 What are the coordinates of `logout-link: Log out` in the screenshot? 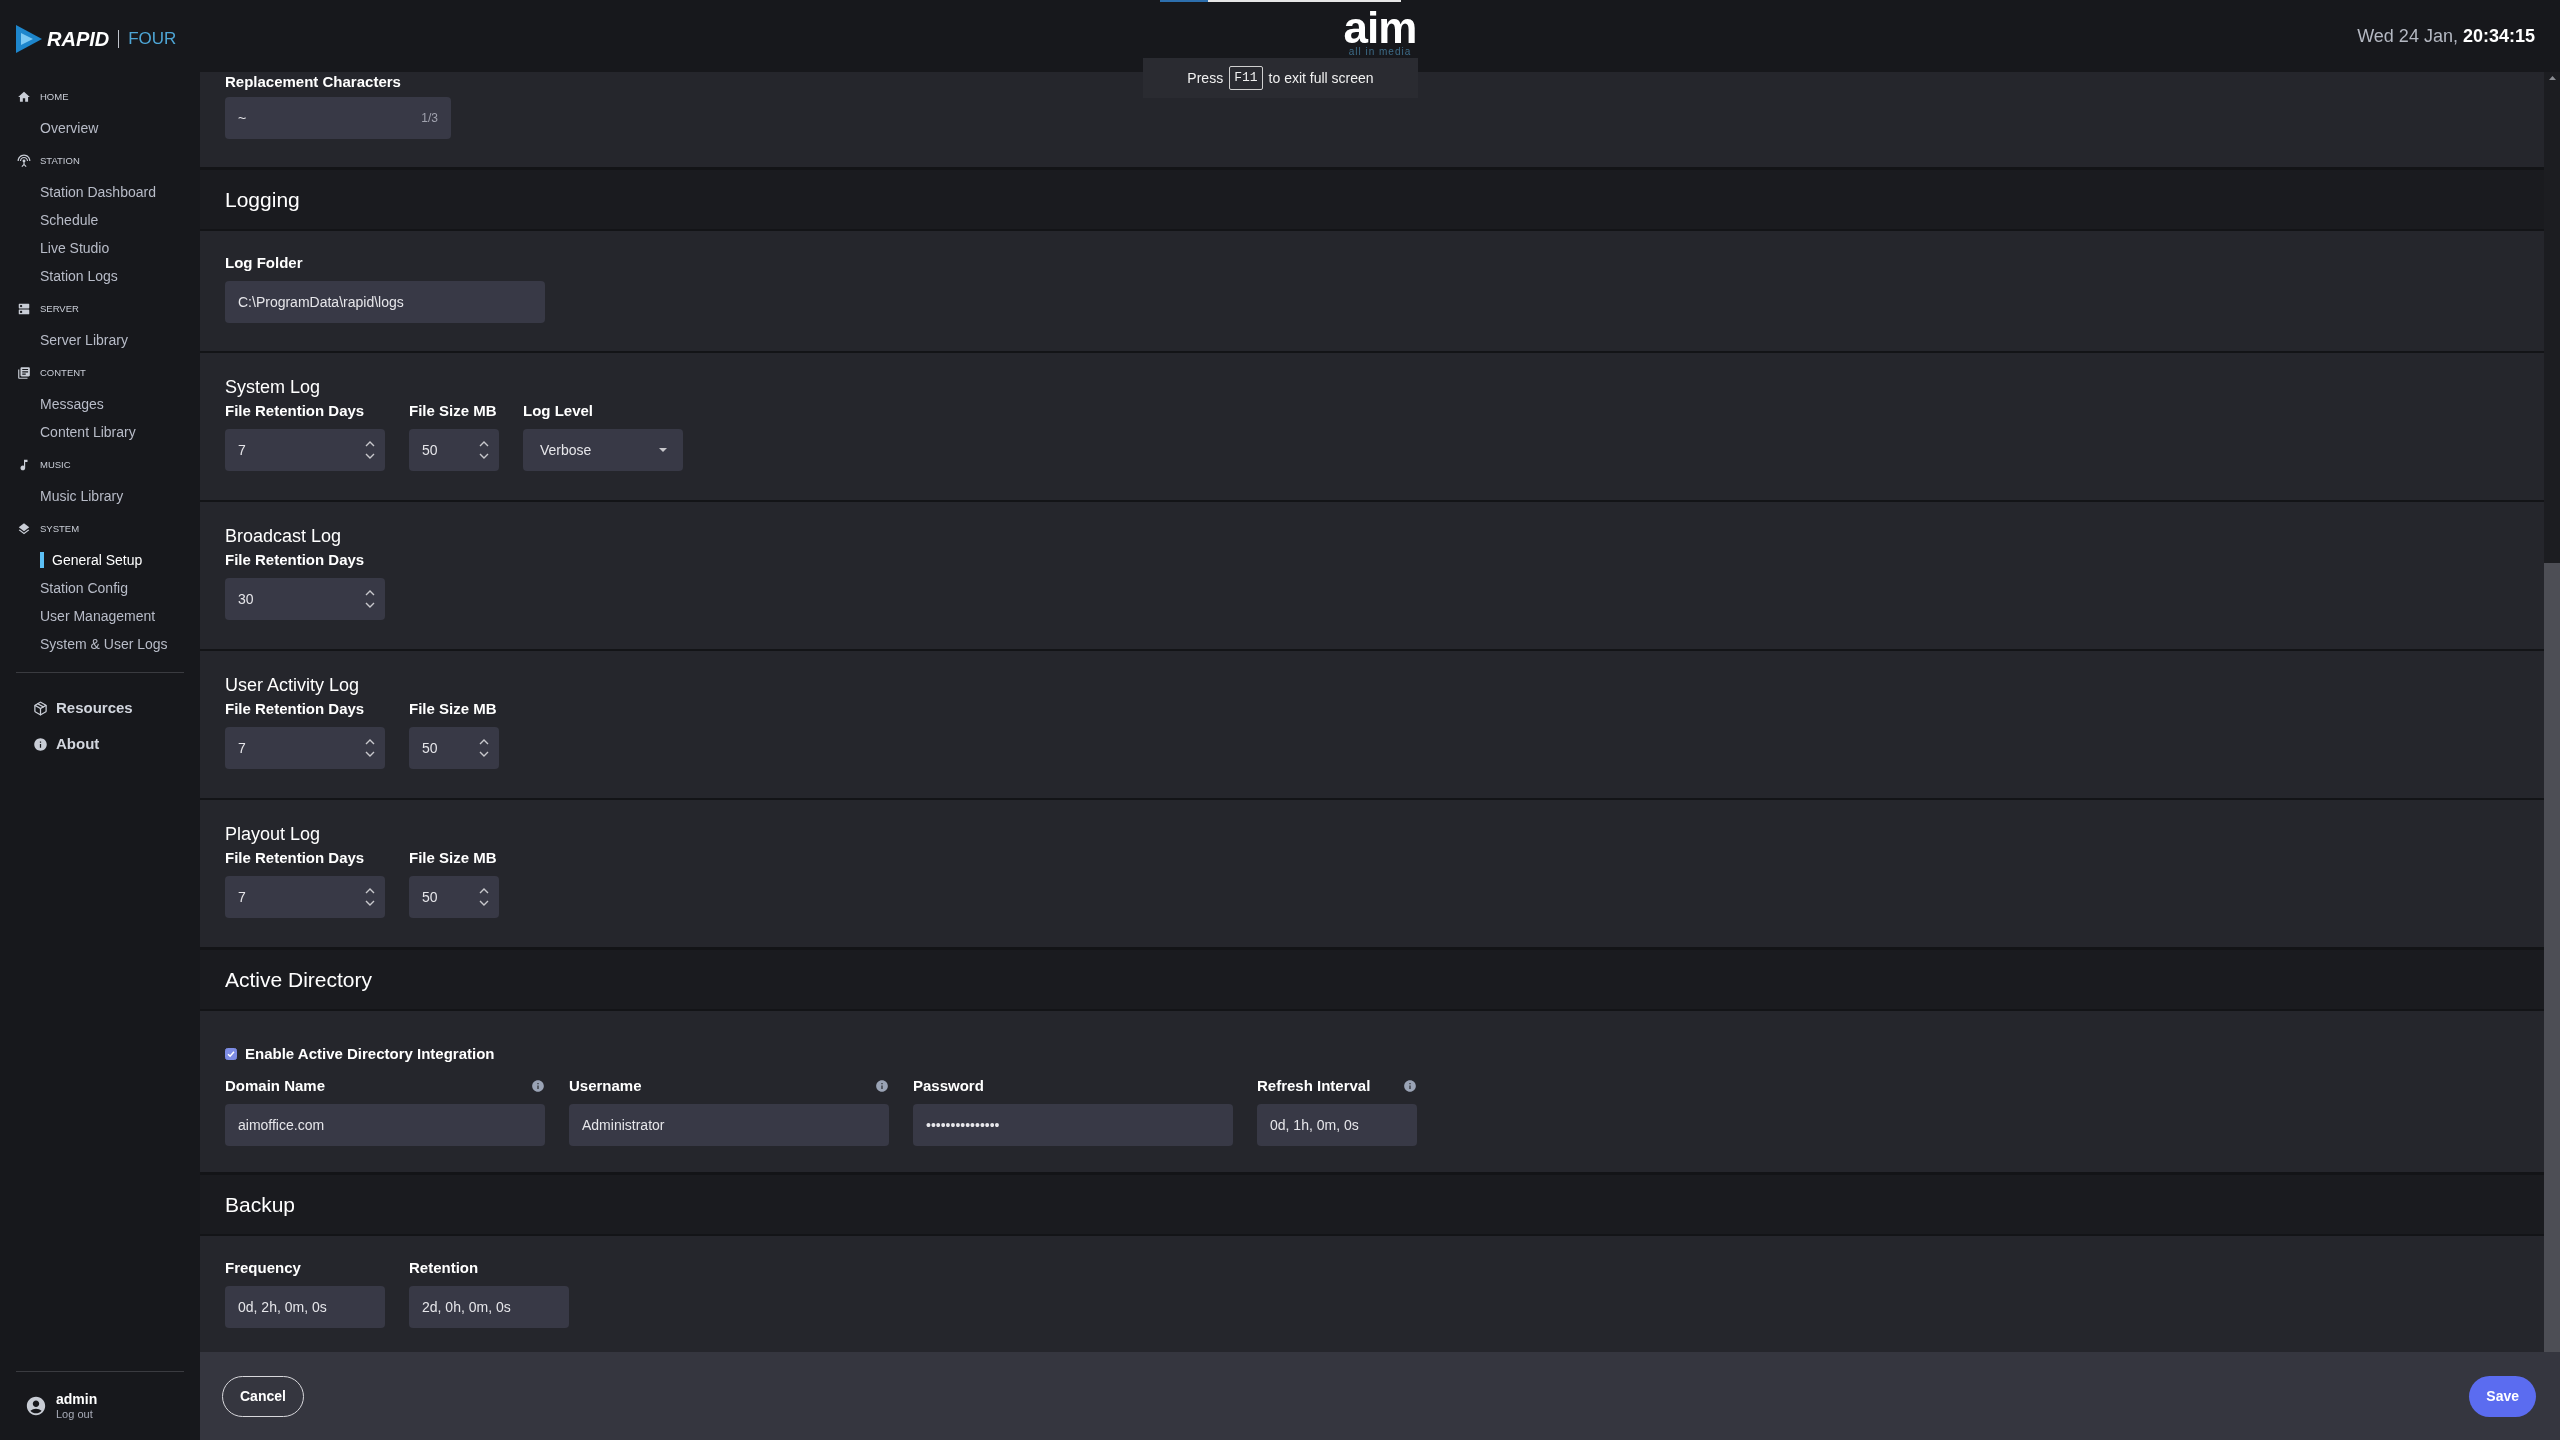 It's located at (77, 1414).